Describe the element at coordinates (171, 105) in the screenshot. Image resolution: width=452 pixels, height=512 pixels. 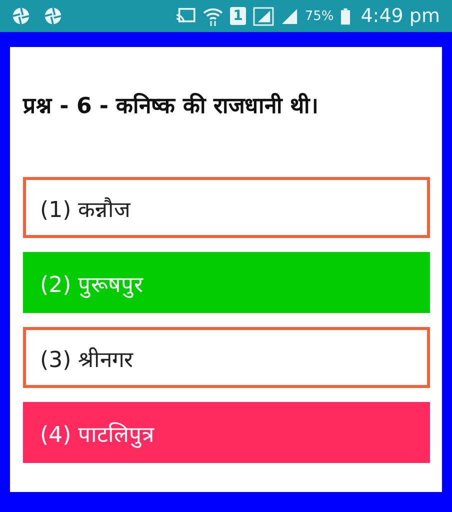
I see `question-text: प्रश्न - 6 - कनिष्क की राजधानी थी।` at that location.